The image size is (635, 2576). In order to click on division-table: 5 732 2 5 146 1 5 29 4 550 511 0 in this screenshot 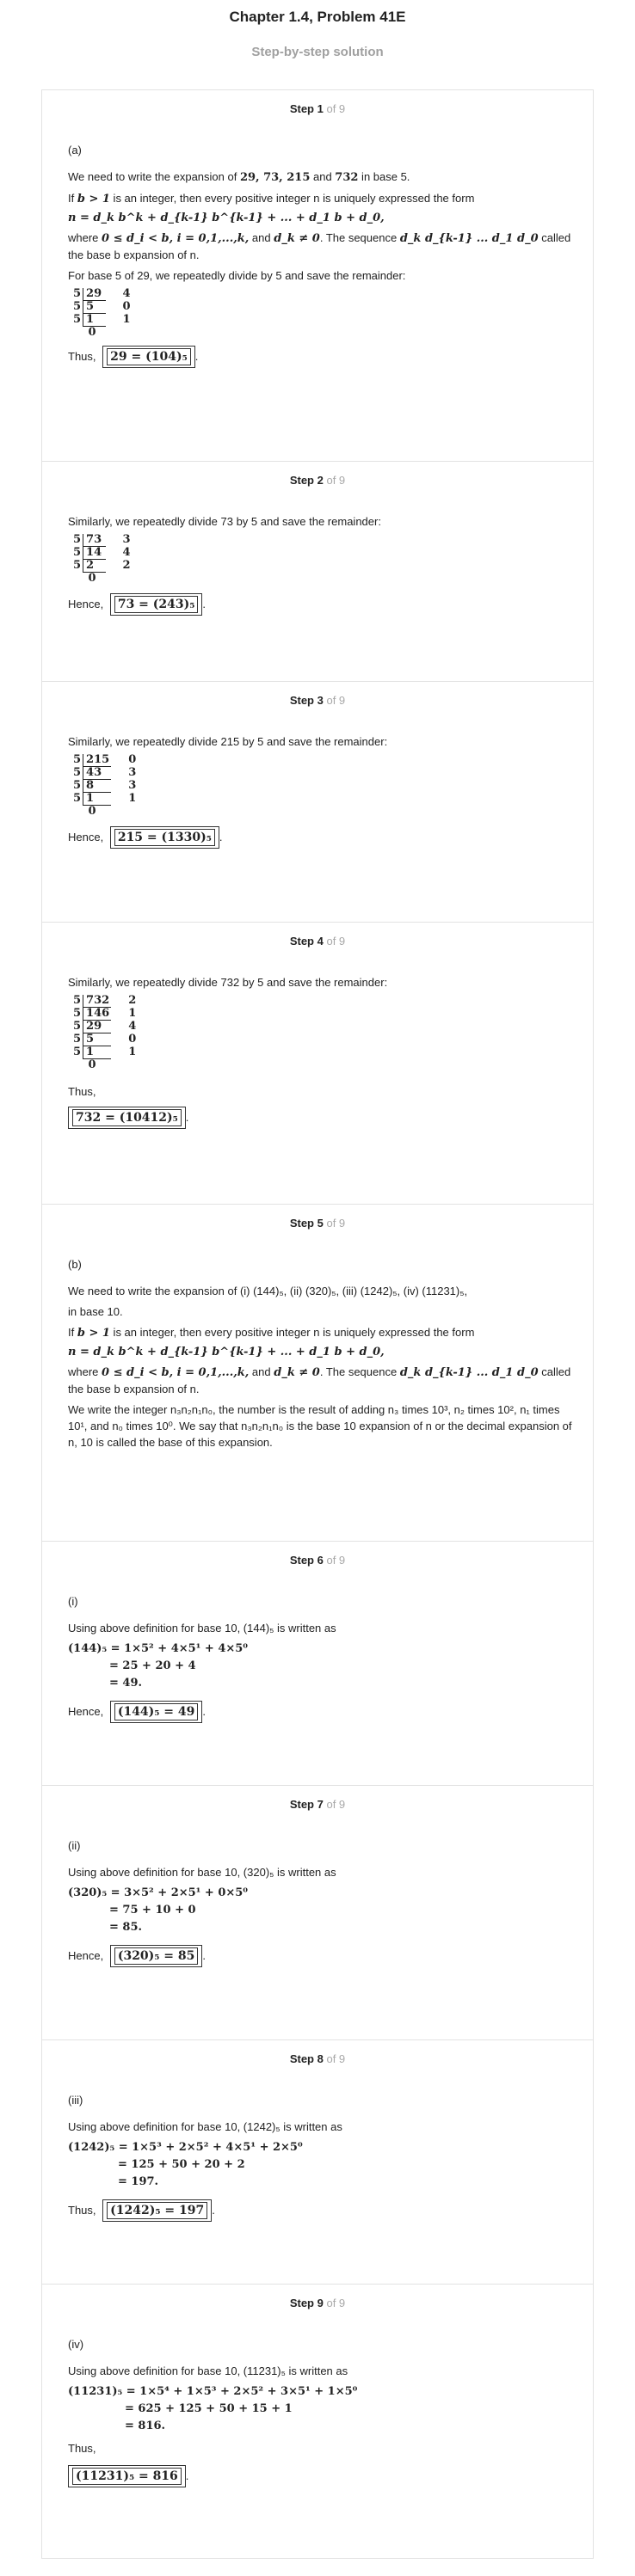, I will do `click(105, 1033)`.